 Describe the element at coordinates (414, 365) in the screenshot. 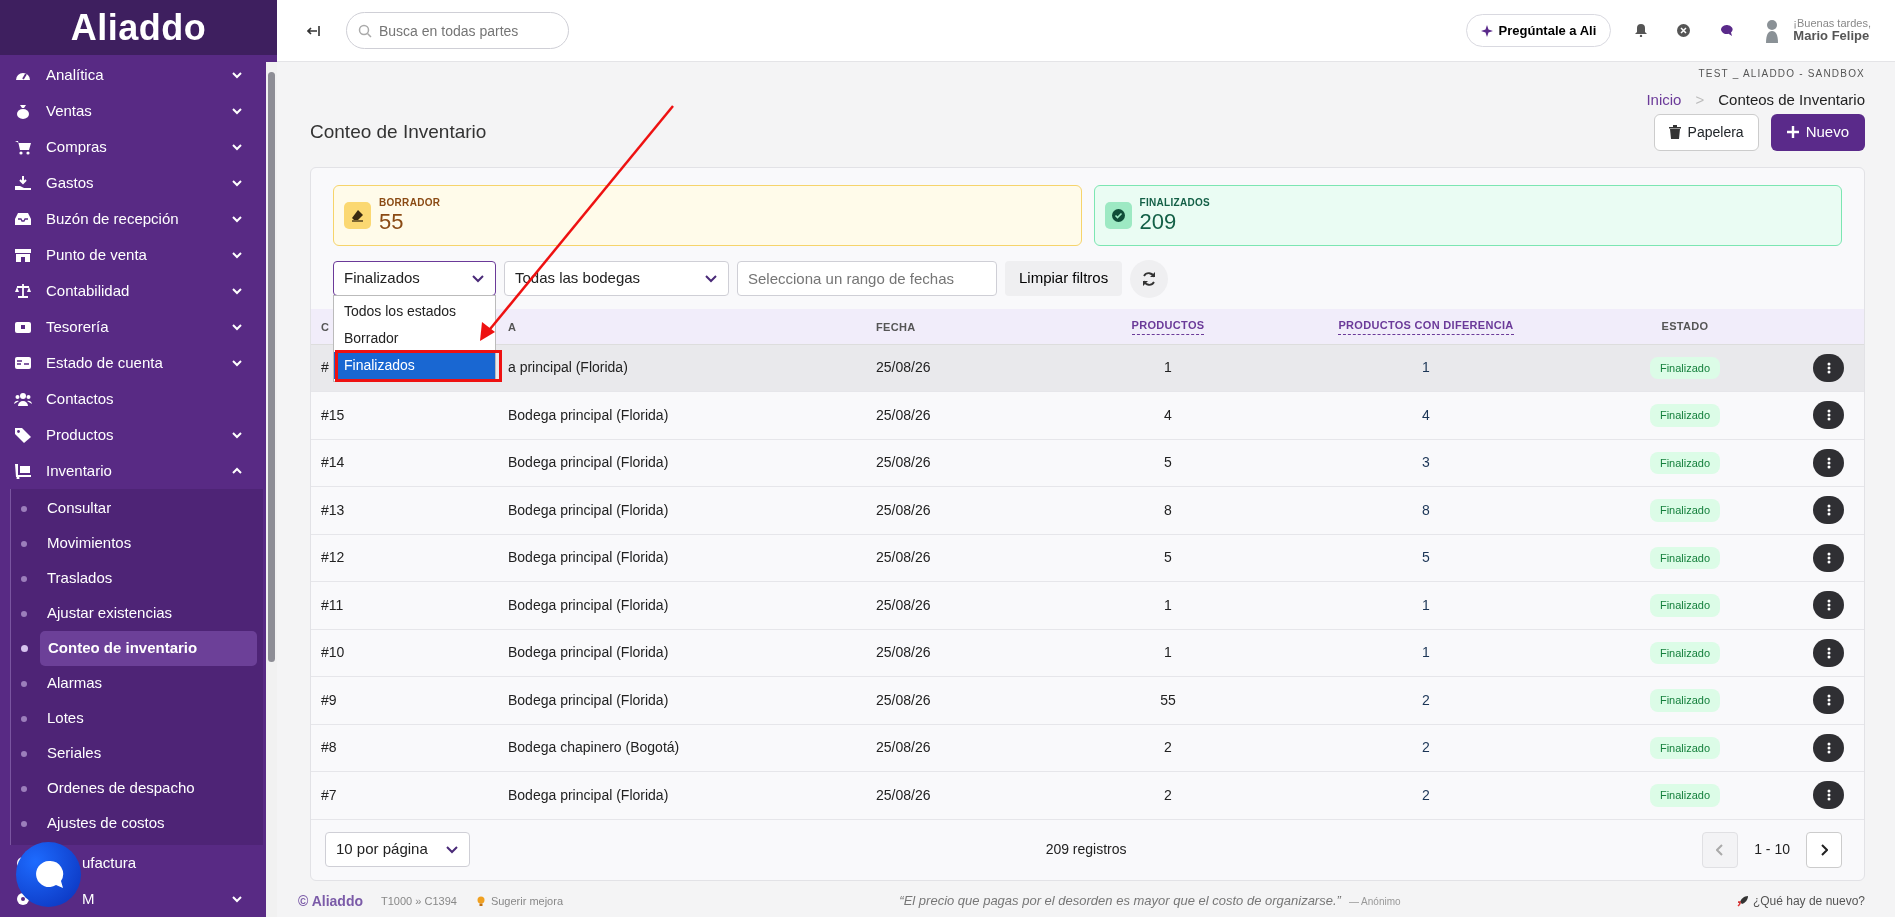

I see `dropdown-option: Finalizados` at that location.